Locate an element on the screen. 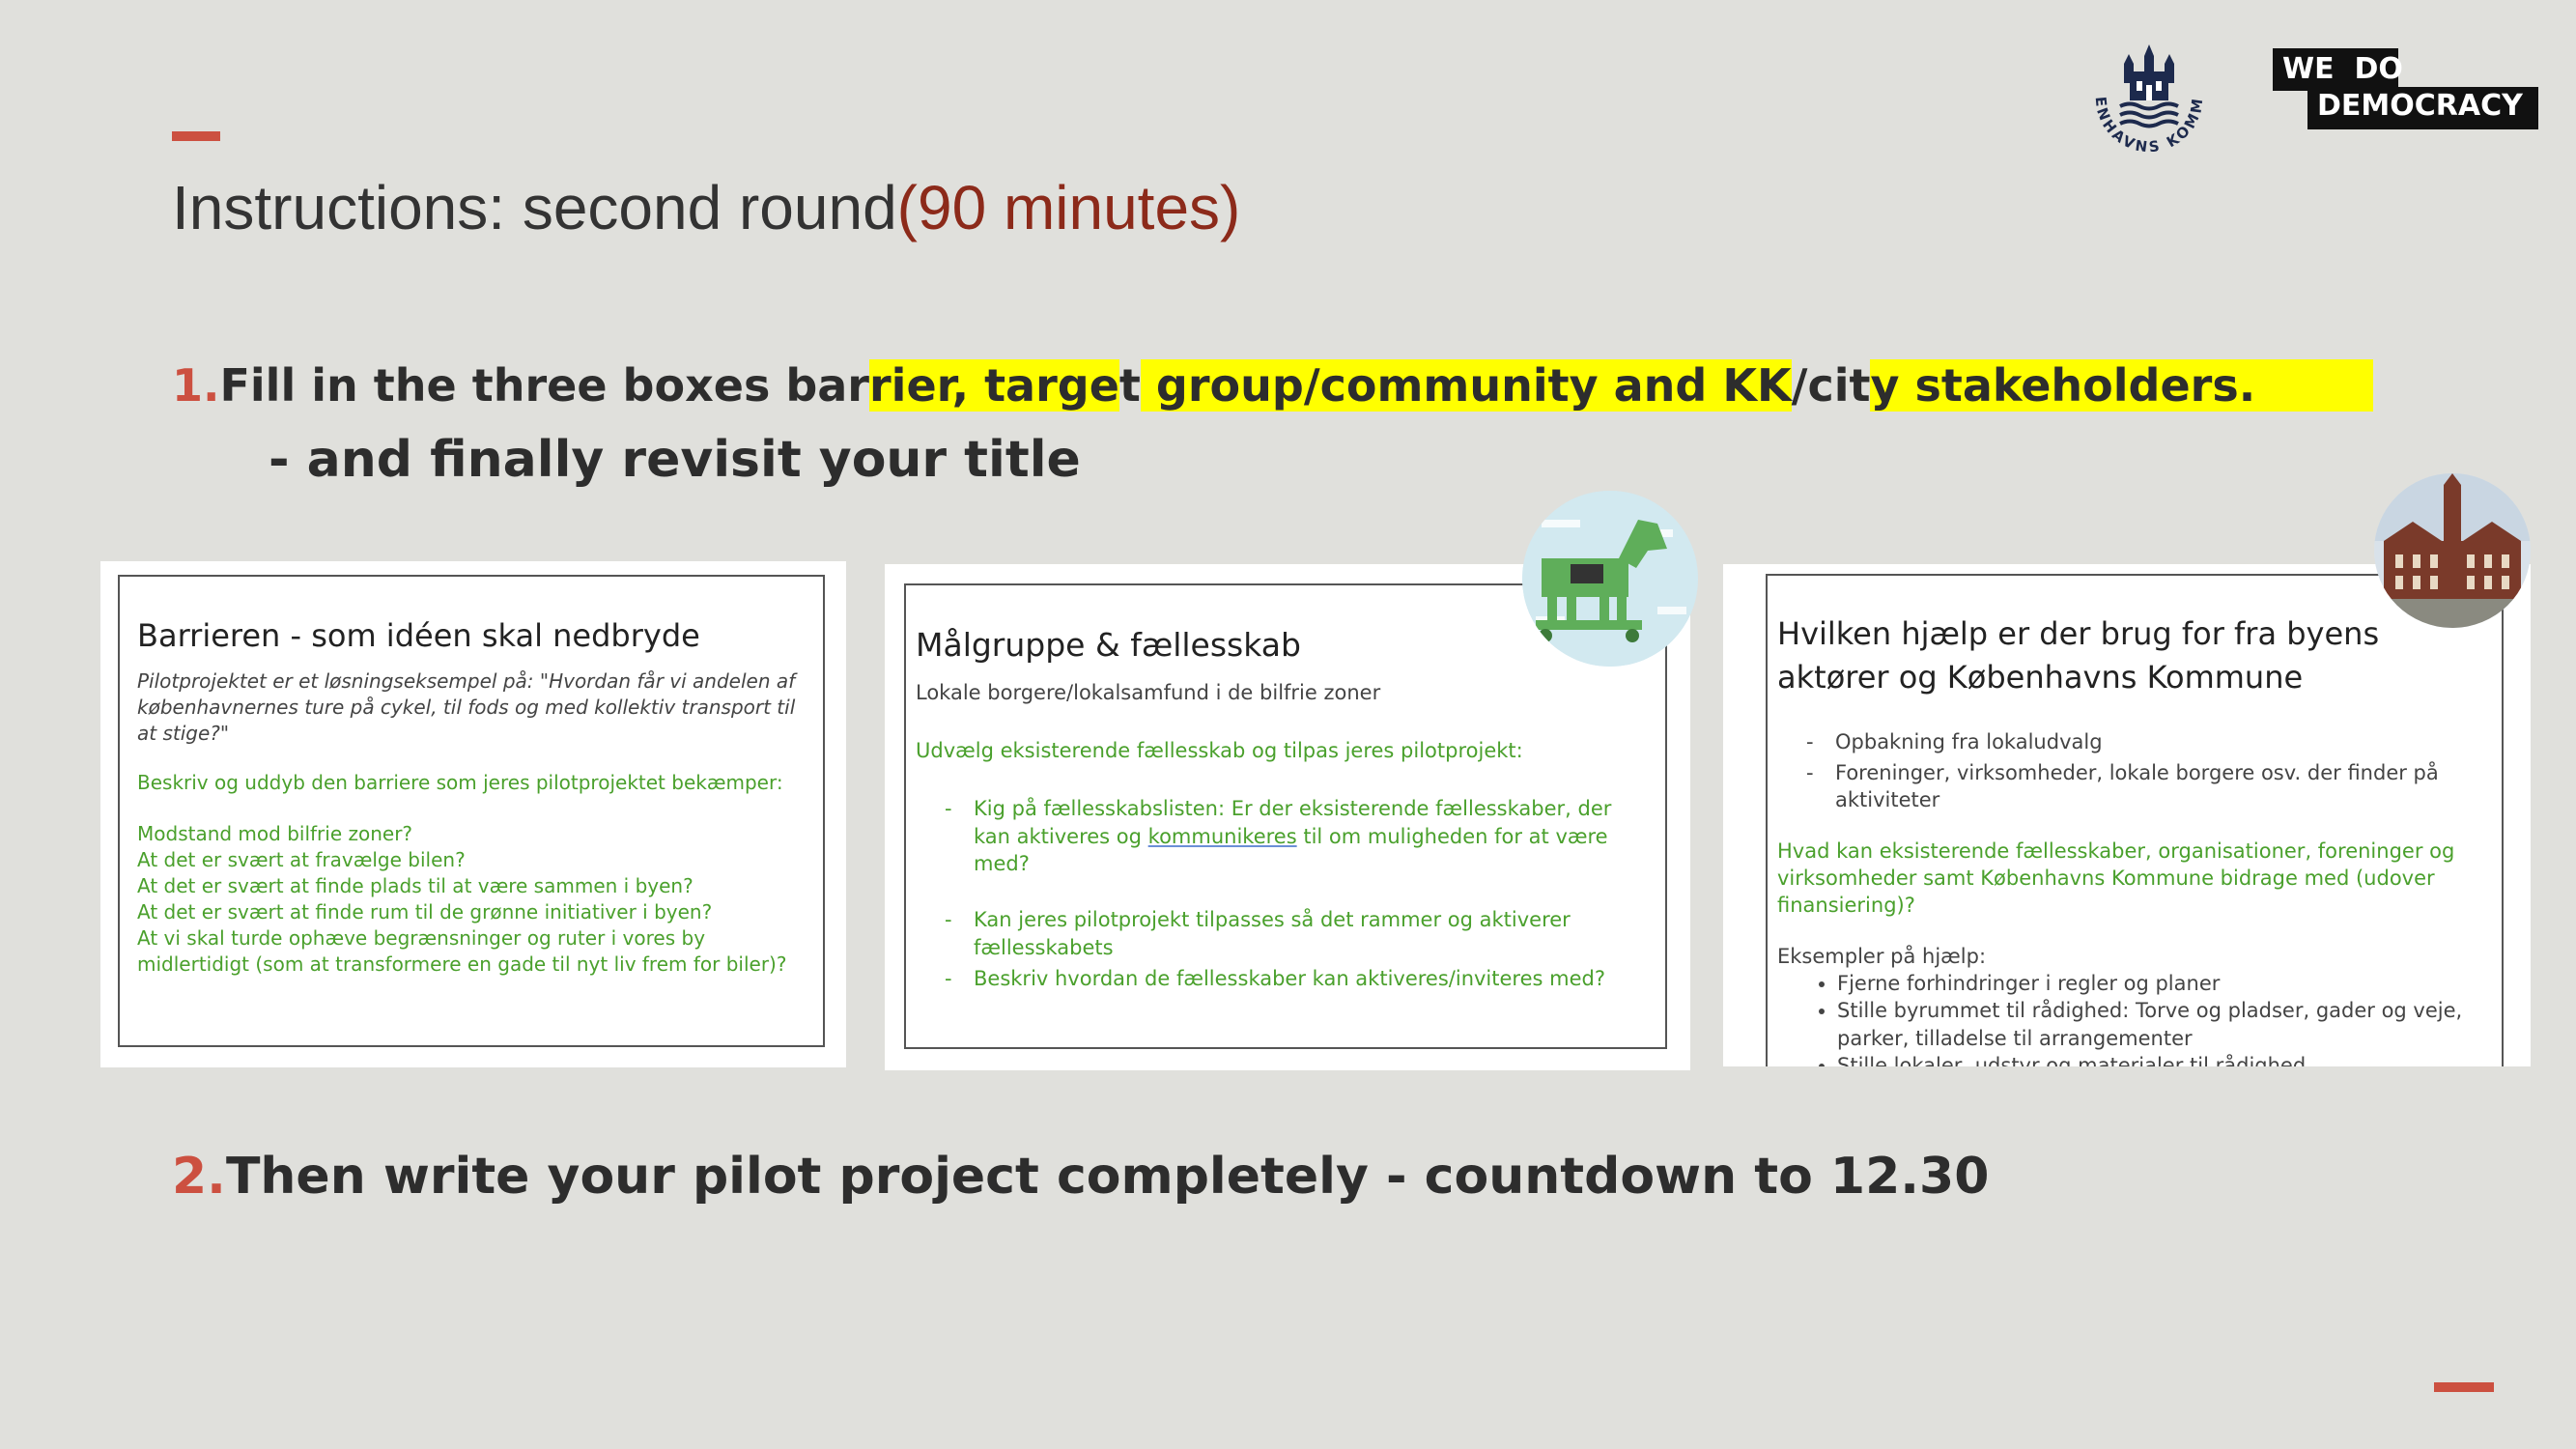  city-hall-image is located at coordinates (2452, 550).